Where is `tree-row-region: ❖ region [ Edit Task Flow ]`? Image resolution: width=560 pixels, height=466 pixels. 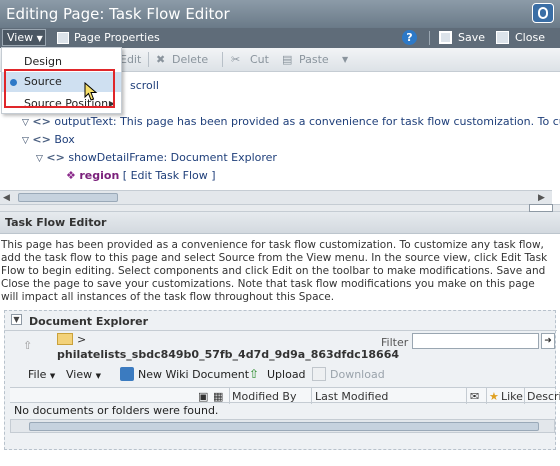 tree-row-region: ❖ region [ Edit Task Flow ] is located at coordinates (141, 175).